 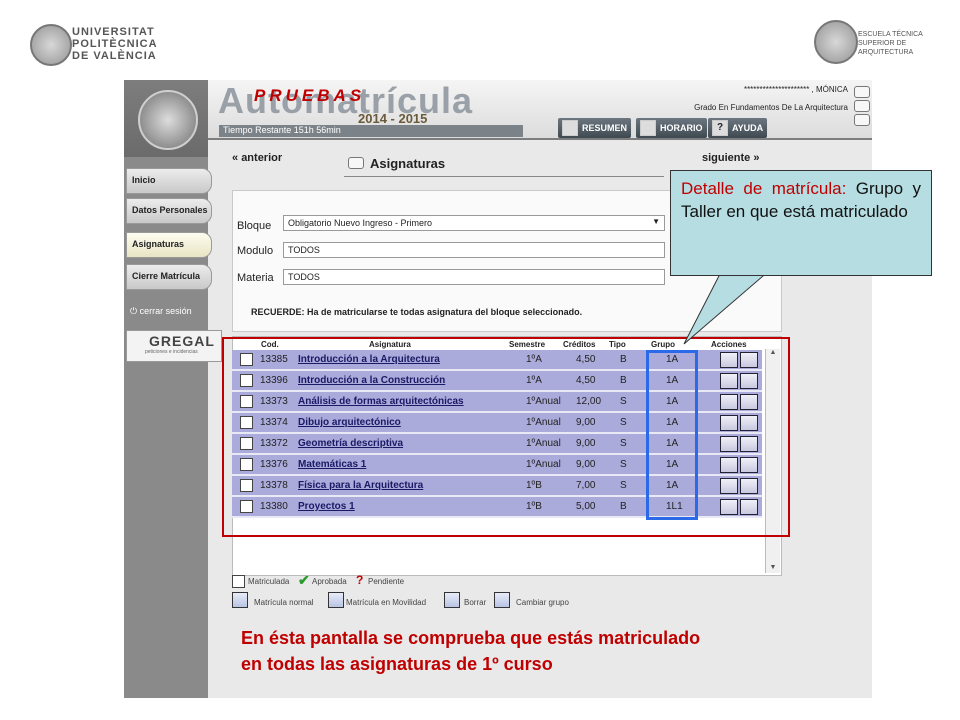 I want to click on pencil-icon, so click(x=240, y=600).